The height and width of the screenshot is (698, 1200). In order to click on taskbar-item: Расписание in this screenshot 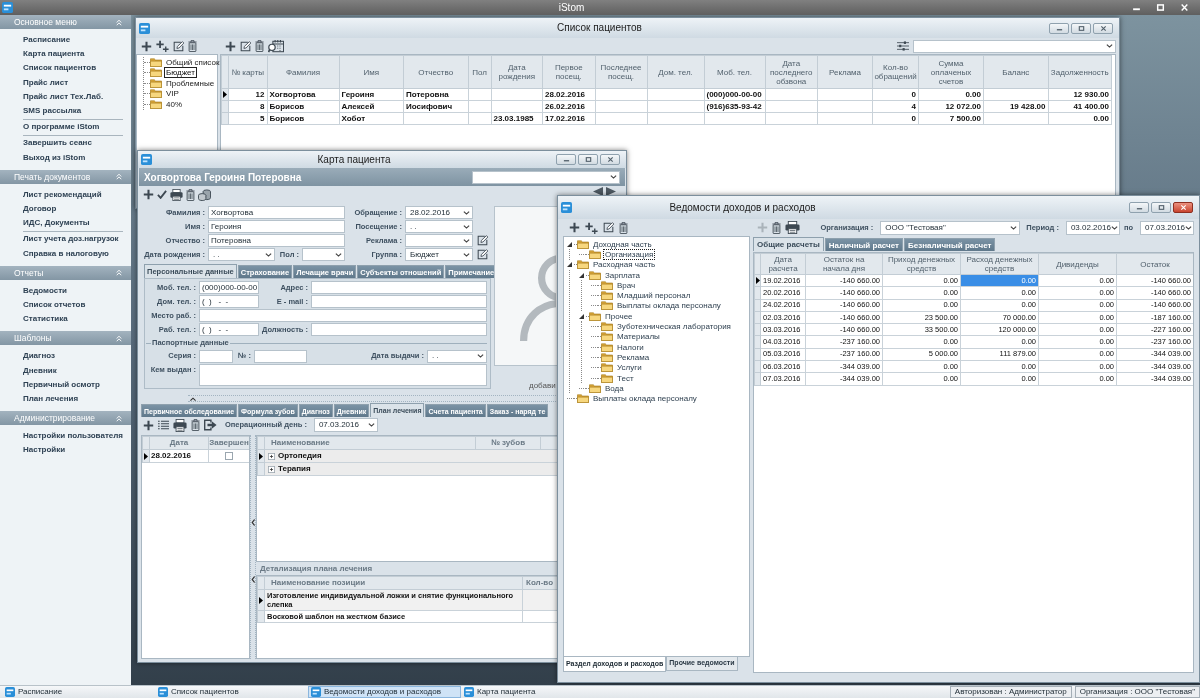, I will do `click(78, 692)`.